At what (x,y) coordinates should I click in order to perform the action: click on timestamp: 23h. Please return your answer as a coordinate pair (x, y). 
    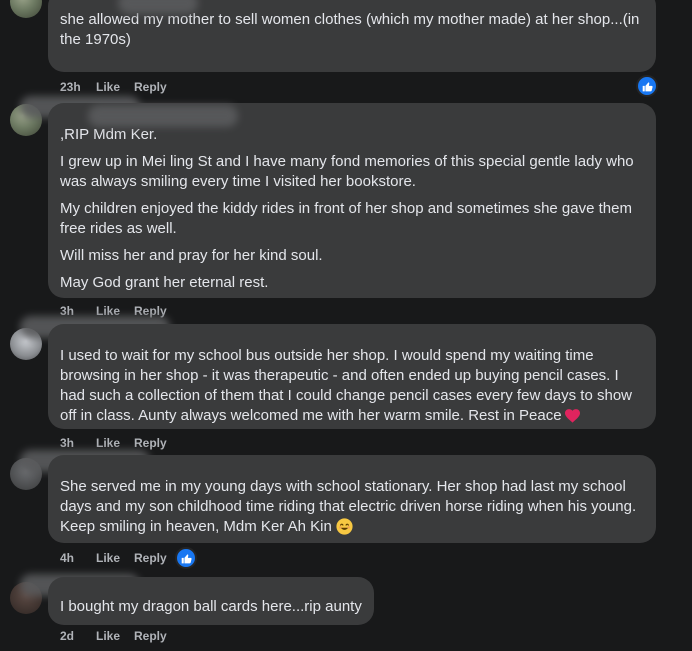
    Looking at the image, I should click on (78, 87).